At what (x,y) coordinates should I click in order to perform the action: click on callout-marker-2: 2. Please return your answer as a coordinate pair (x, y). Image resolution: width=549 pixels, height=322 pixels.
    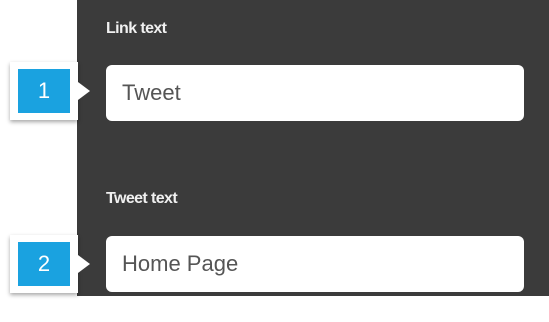
    Looking at the image, I should click on (50, 264).